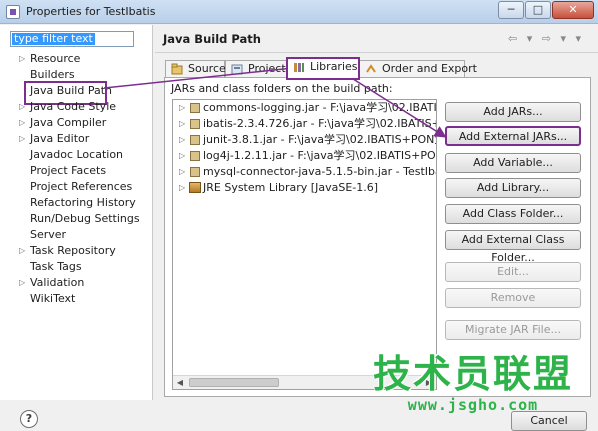 The height and width of the screenshot is (431, 598). What do you see at coordinates (29, 419) in the screenshot?
I see `help-icon: ?` at bounding box center [29, 419].